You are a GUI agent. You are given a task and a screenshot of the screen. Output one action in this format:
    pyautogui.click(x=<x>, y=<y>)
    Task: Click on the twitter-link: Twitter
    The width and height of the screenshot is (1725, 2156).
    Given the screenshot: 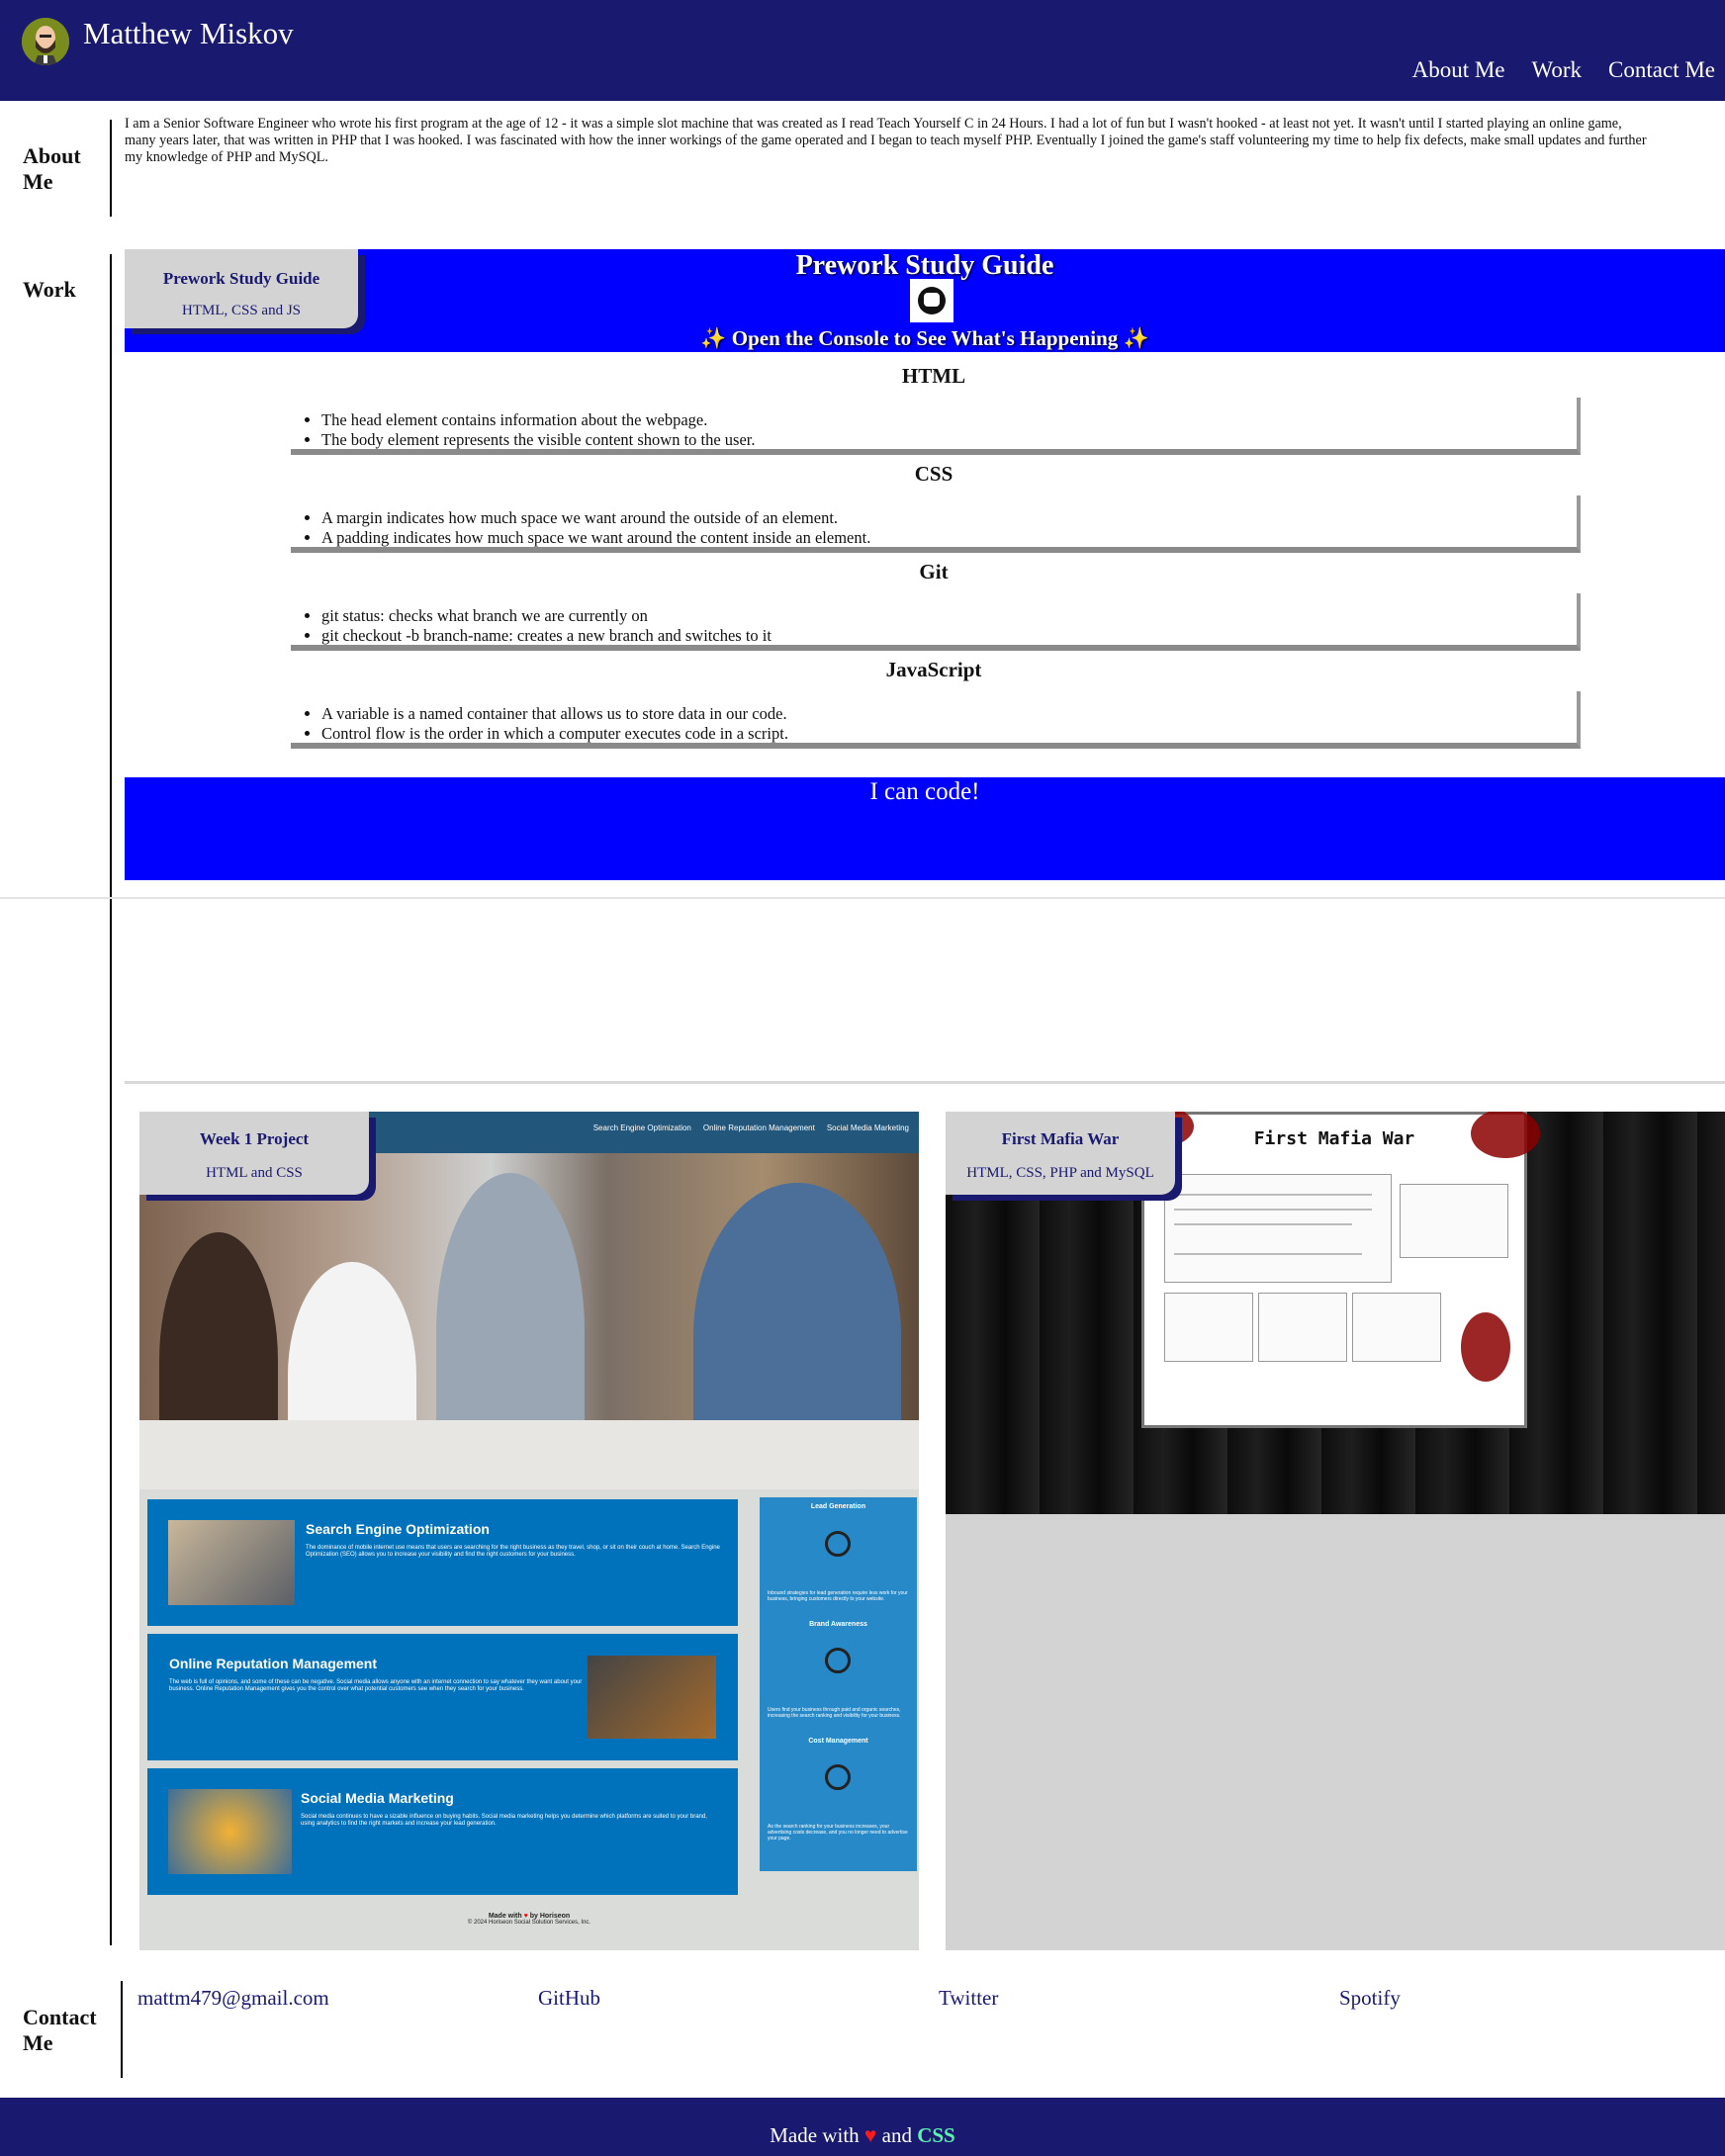 What is the action you would take?
    pyautogui.click(x=968, y=1998)
    